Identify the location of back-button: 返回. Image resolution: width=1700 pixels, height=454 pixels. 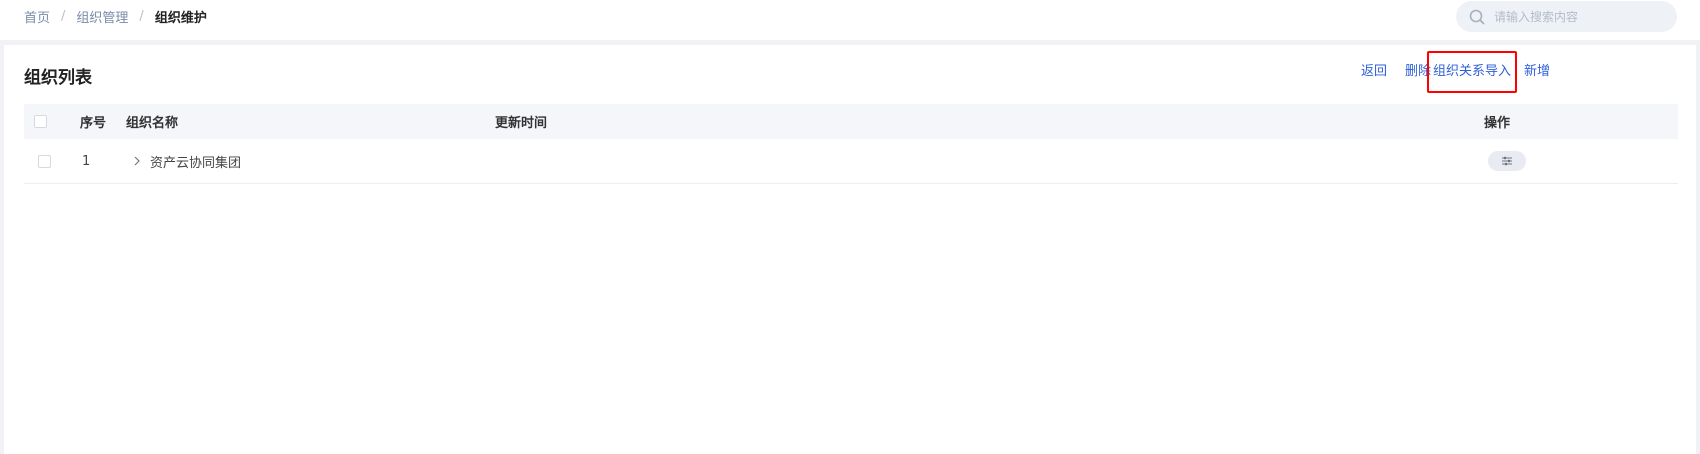
(1374, 72).